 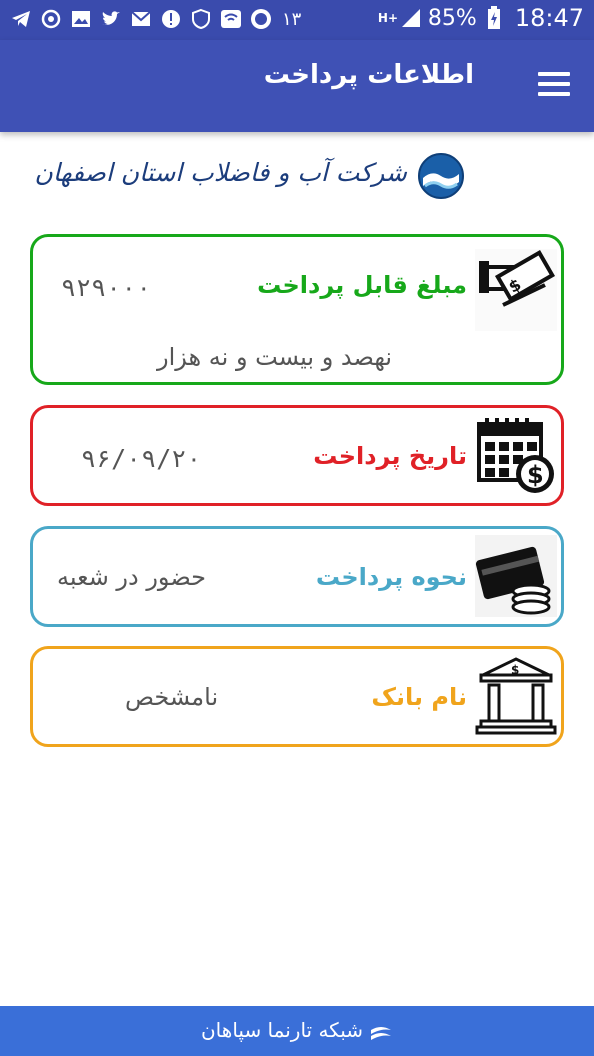 What do you see at coordinates (516, 576) in the screenshot?
I see `card-coins-icon` at bounding box center [516, 576].